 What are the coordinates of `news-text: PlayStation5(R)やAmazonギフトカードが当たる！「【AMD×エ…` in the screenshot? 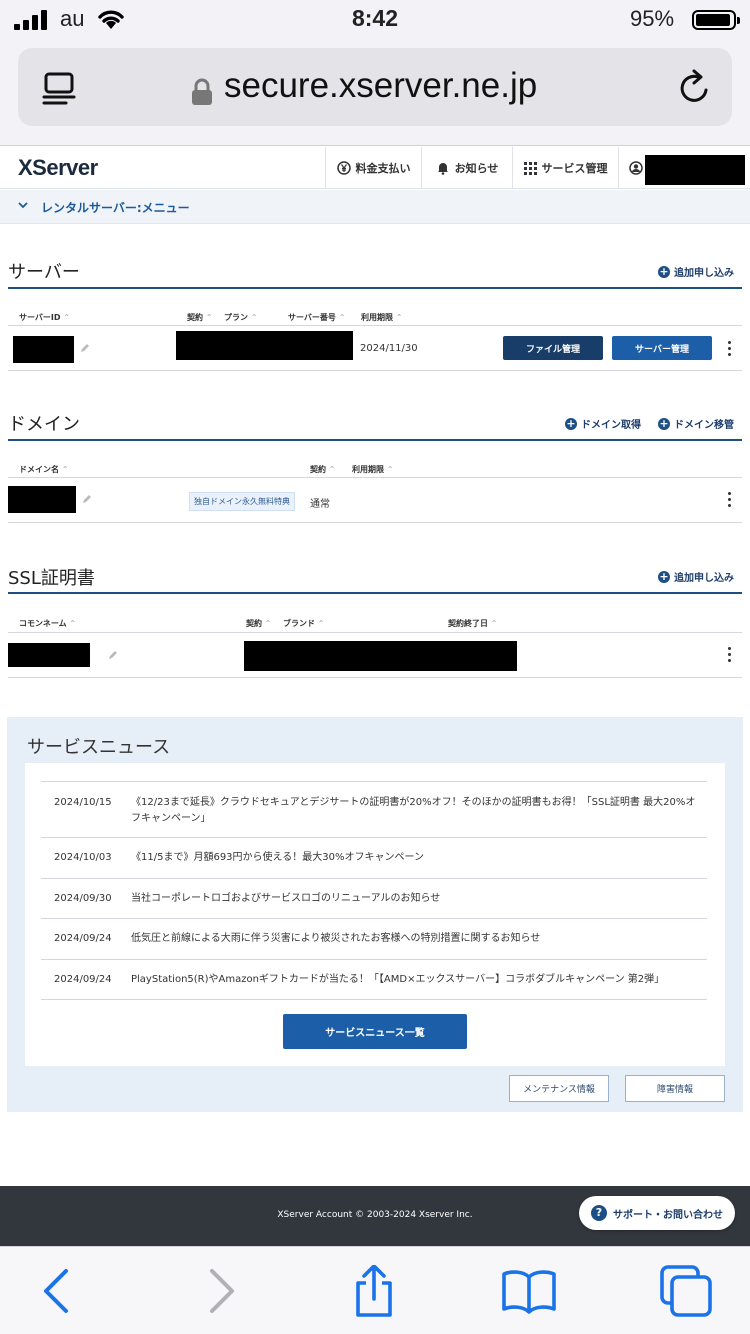 It's located at (416, 980).